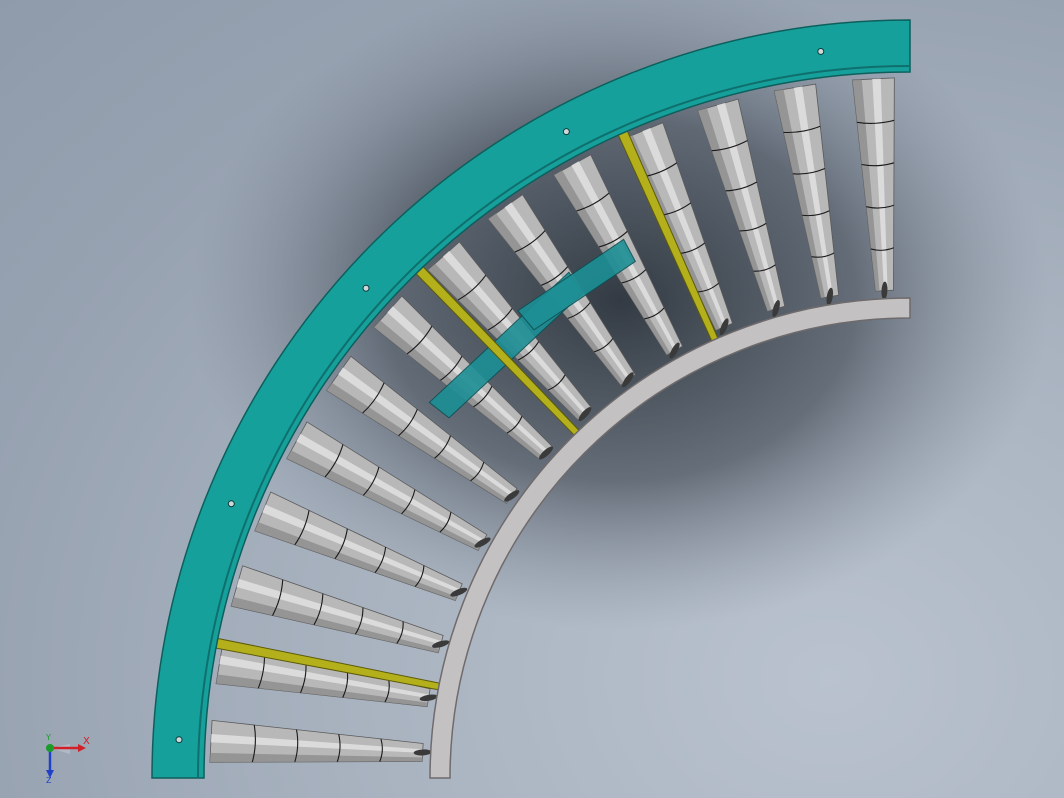 Image resolution: width=1064 pixels, height=798 pixels. Describe the element at coordinates (48, 737) in the screenshot. I see `y-axis-label: Y` at that location.